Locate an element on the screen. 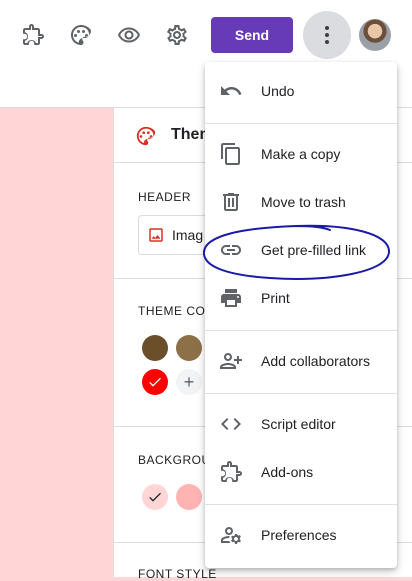 The width and height of the screenshot is (412, 581). preferences-icon is located at coordinates (231, 535).